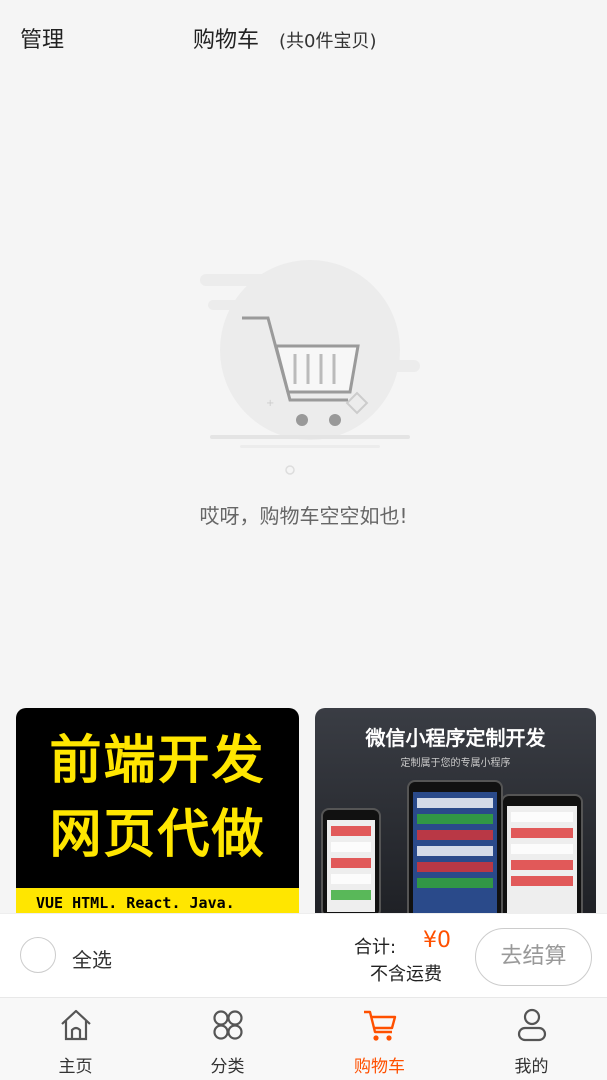  I want to click on empty-cart-icon: +, so click(310, 370).